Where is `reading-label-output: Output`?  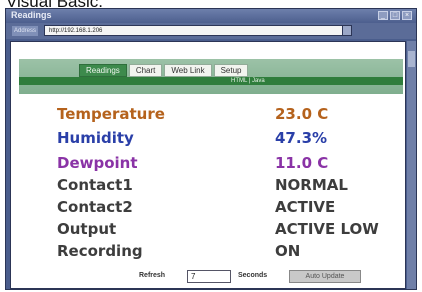
reading-label-output: Output is located at coordinates (87, 229).